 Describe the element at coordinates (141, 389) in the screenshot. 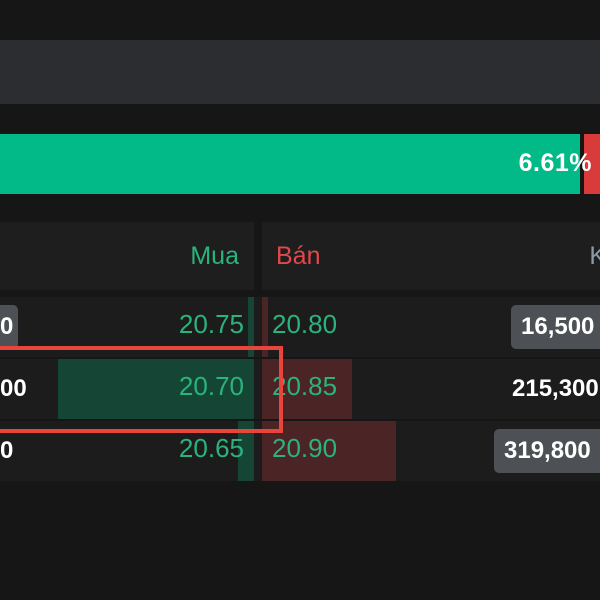

I see `highlight-box` at that location.